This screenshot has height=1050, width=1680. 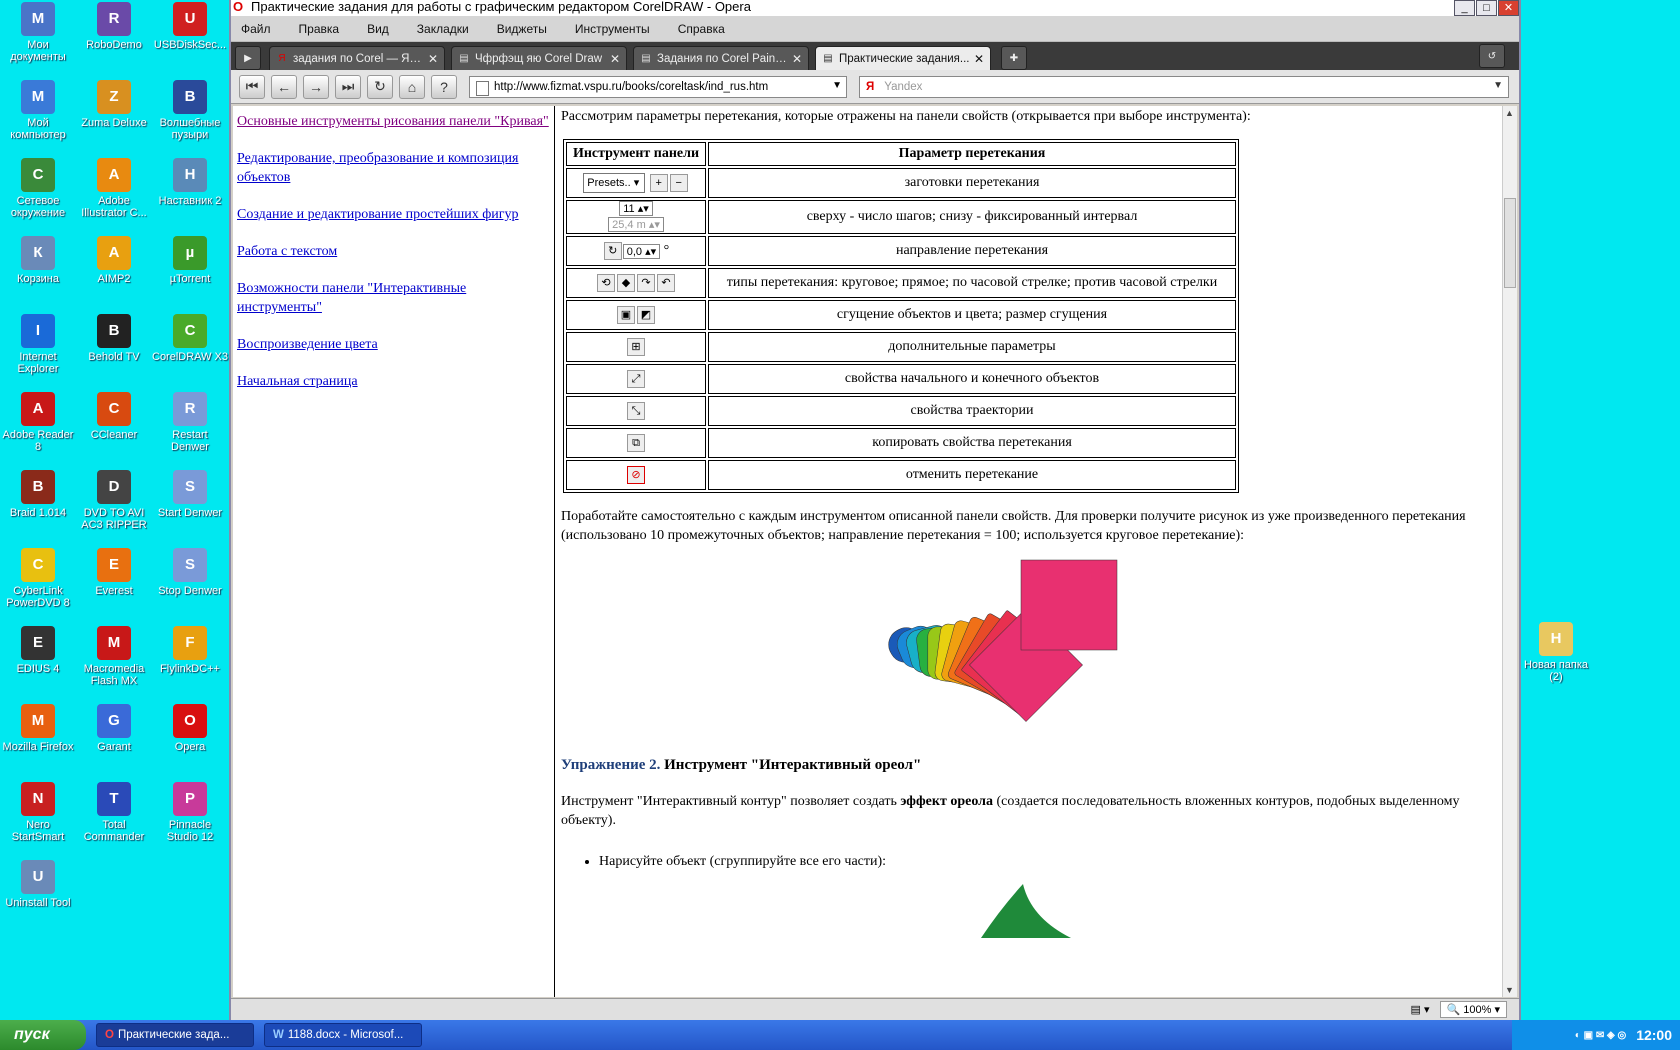 What do you see at coordinates (1464, 8) in the screenshot?
I see `minimize-button: _` at bounding box center [1464, 8].